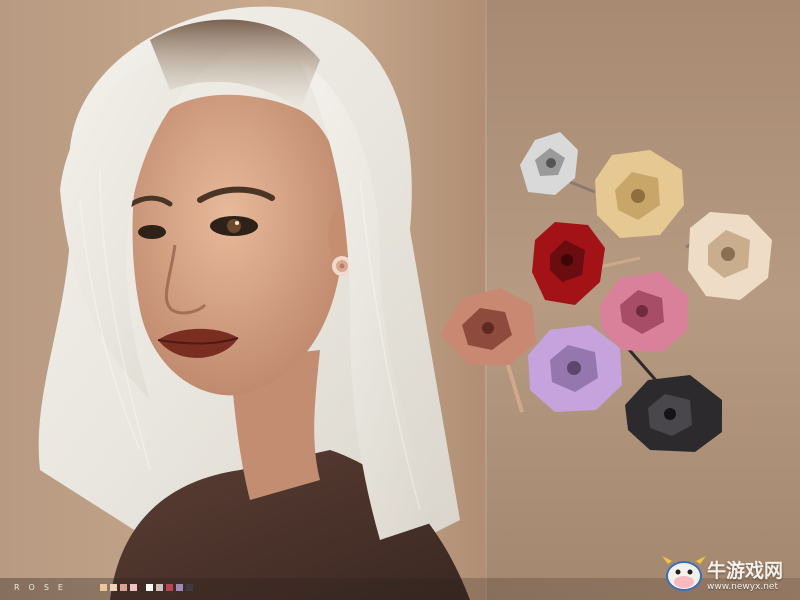 This screenshot has height=600, width=800. I want to click on rose-silver-icon, so click(558, 163).